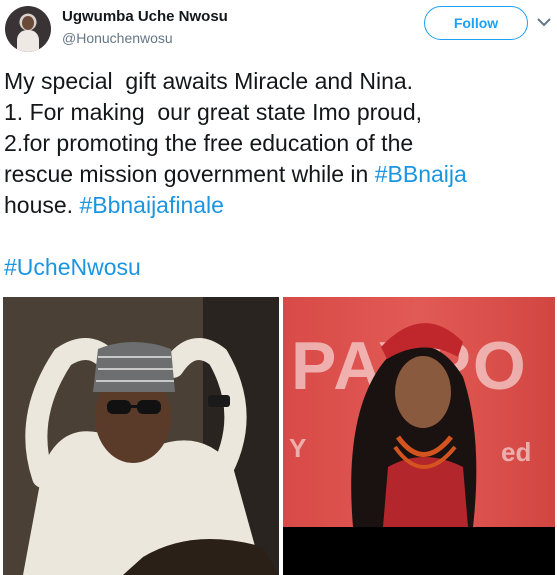 This screenshot has width=557, height=575. What do you see at coordinates (279, 267) in the screenshot?
I see `tweet-text-line: #UcheNwosu` at bounding box center [279, 267].